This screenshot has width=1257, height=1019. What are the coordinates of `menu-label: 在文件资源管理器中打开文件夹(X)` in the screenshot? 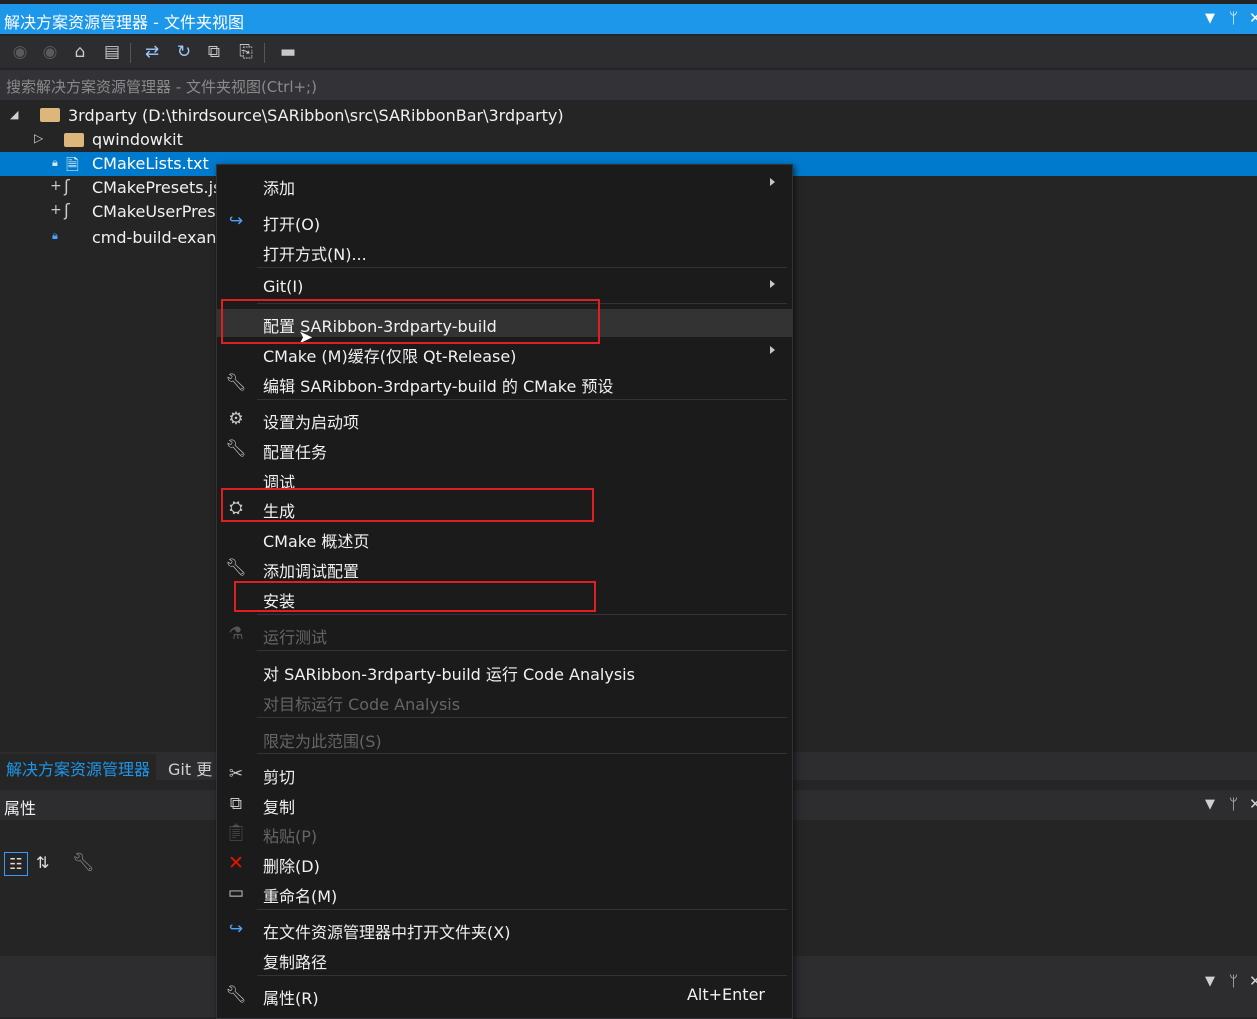 It's located at (387, 932).